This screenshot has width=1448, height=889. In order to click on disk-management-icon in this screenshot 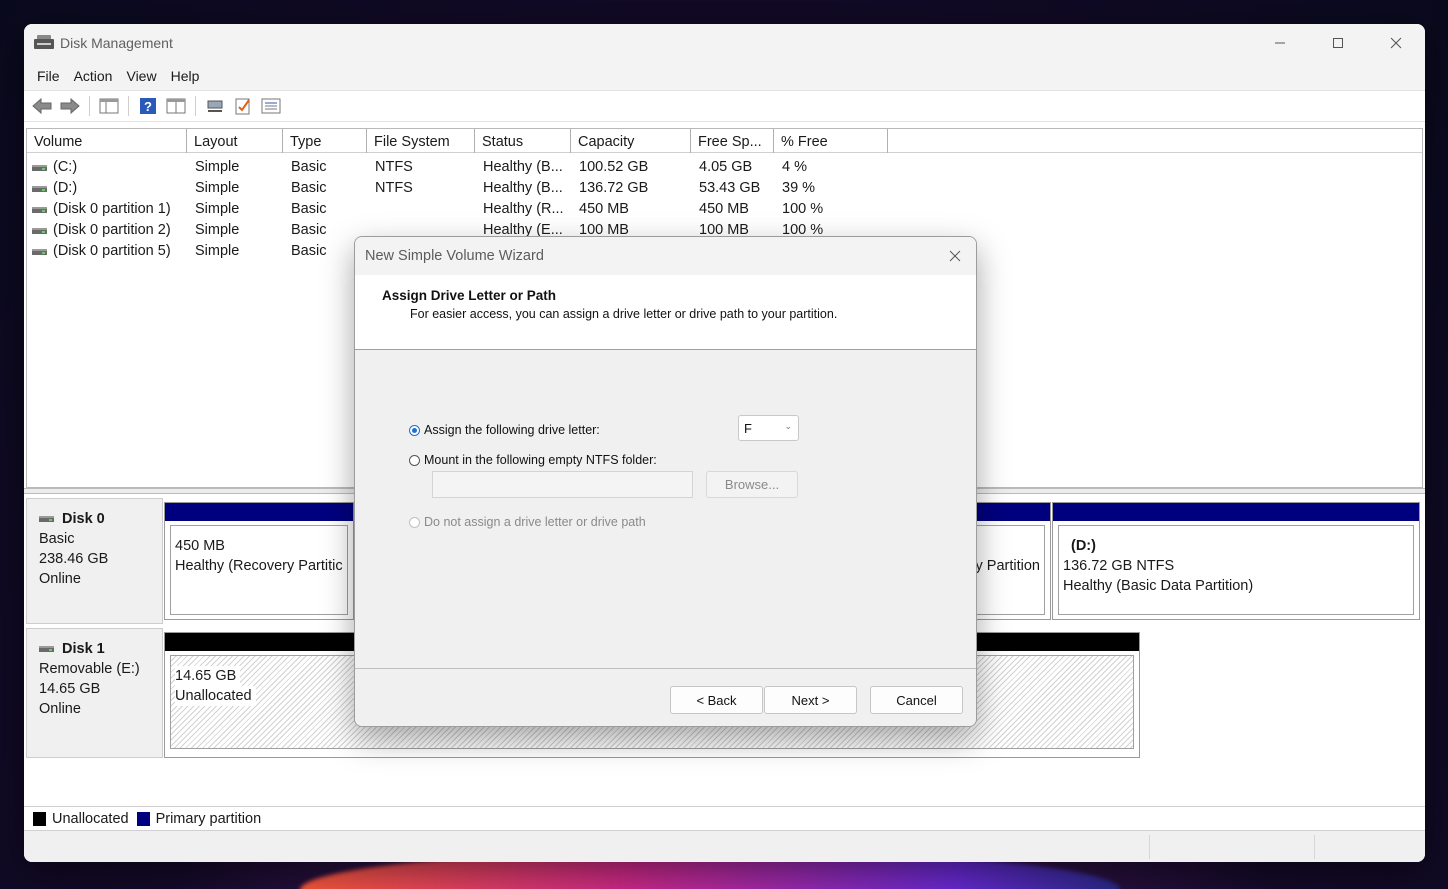, I will do `click(44, 43)`.